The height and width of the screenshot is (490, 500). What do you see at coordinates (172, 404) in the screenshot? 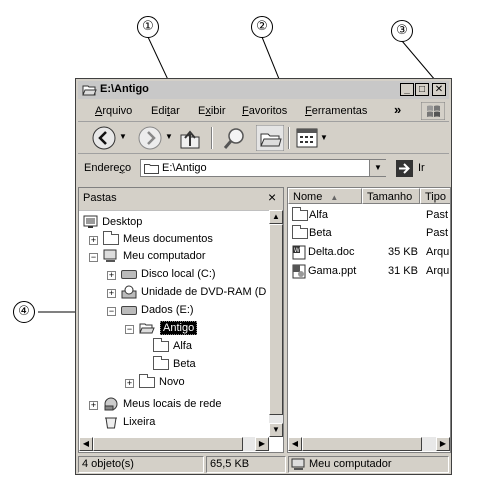
I see `tree-item-label: Meus locais de rede` at bounding box center [172, 404].